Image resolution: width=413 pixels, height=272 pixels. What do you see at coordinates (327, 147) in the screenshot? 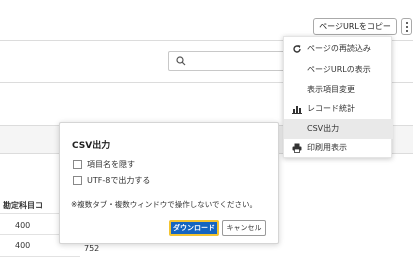
I see `menu-item-label: 印刷用表示` at bounding box center [327, 147].